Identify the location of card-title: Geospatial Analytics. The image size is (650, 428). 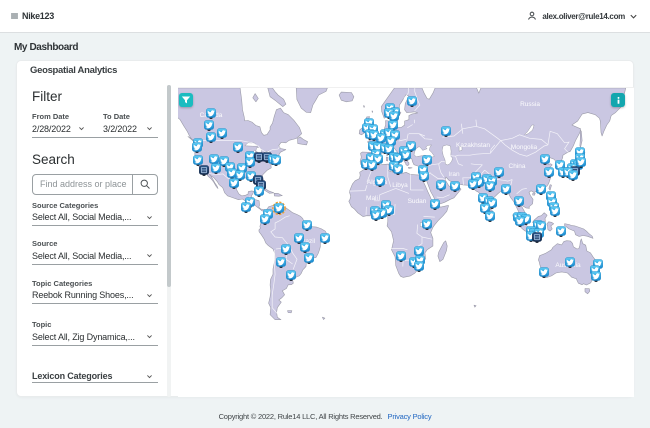
(74, 70).